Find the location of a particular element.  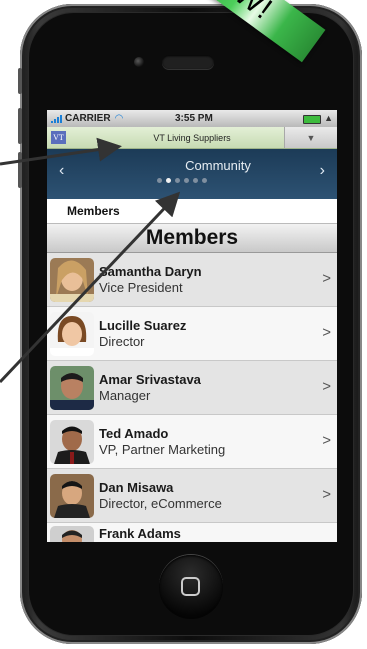

list-item: Dan Misawa Director, eCommerce > is located at coordinates (192, 496).